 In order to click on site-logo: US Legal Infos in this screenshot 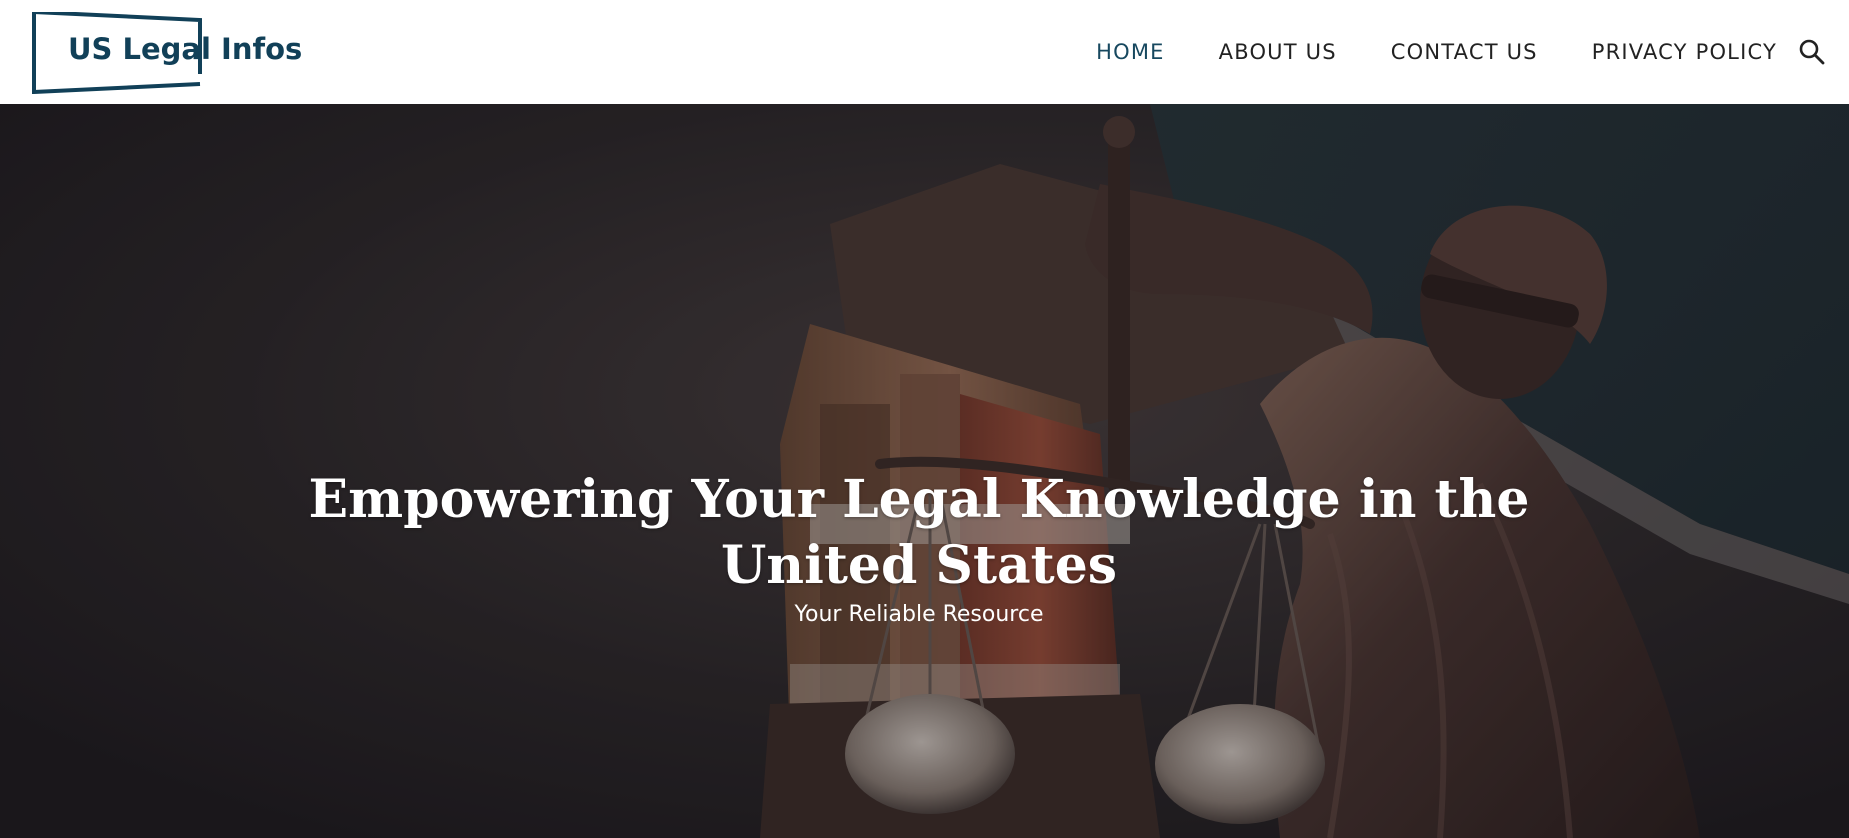, I will do `click(167, 53)`.